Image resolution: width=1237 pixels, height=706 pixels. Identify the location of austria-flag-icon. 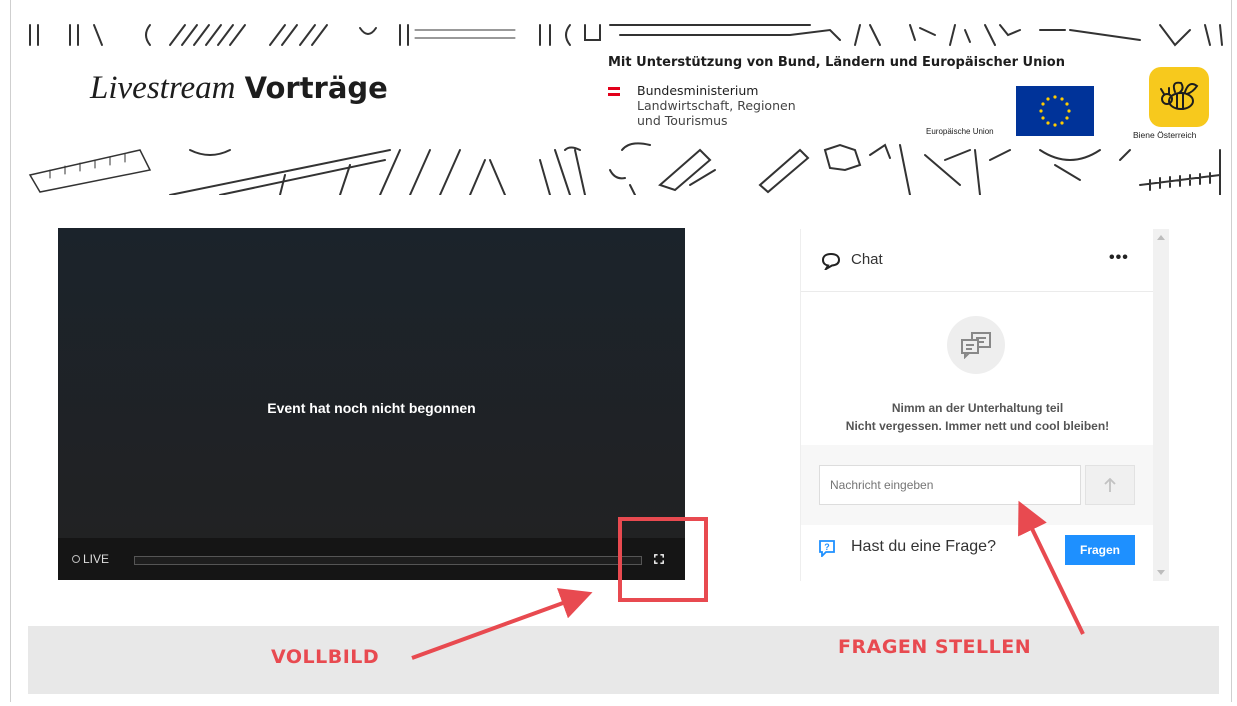
(614, 91).